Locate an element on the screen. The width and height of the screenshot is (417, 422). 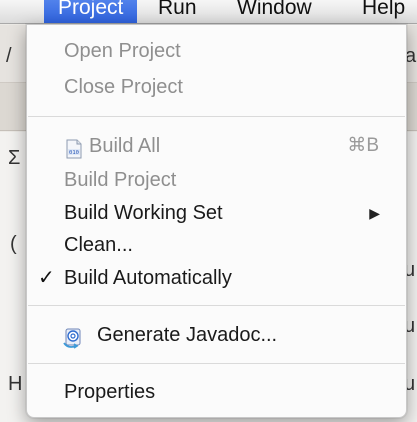
menu-bar-project: Project is located at coordinates (91, 11).